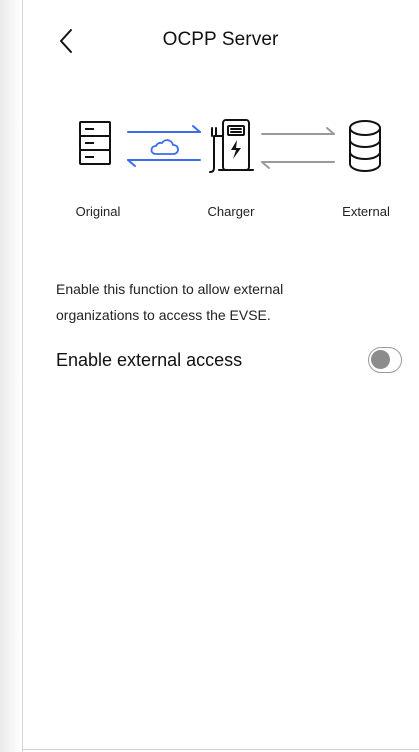 Image resolution: width=419 pixels, height=752 pixels. I want to click on label-external: External, so click(366, 211).